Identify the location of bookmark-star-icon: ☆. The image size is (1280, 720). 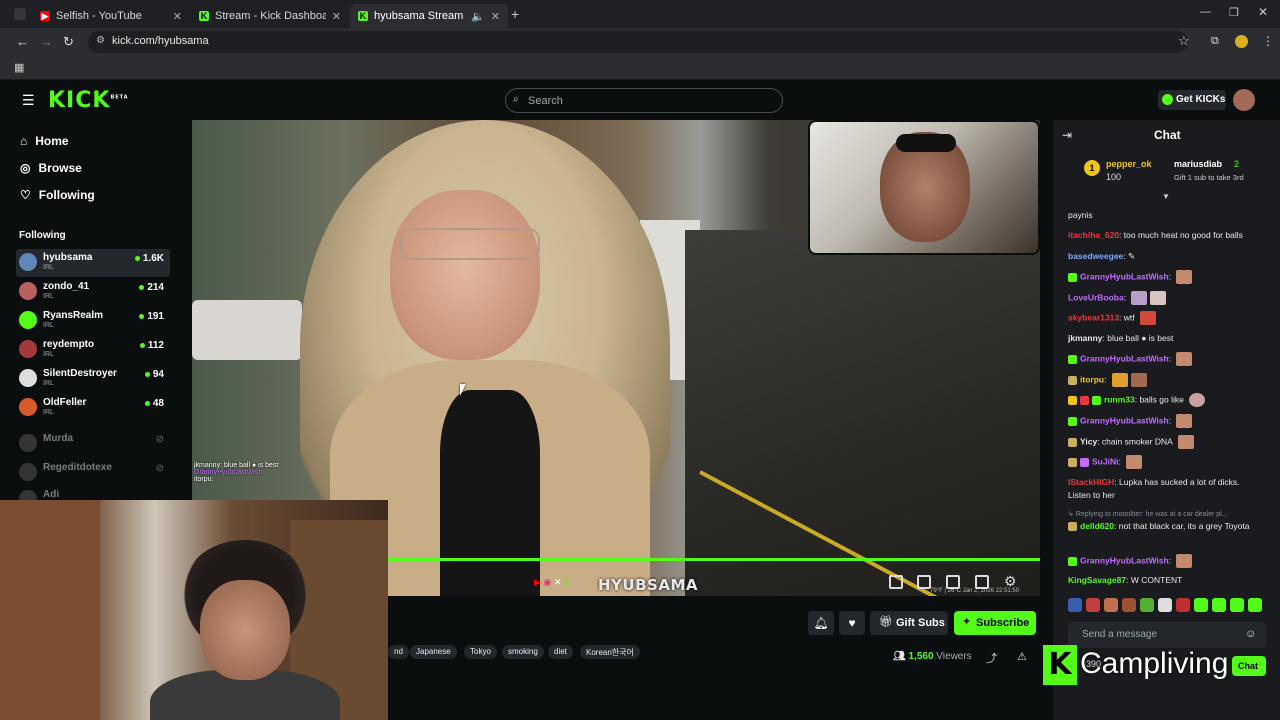
(1184, 41).